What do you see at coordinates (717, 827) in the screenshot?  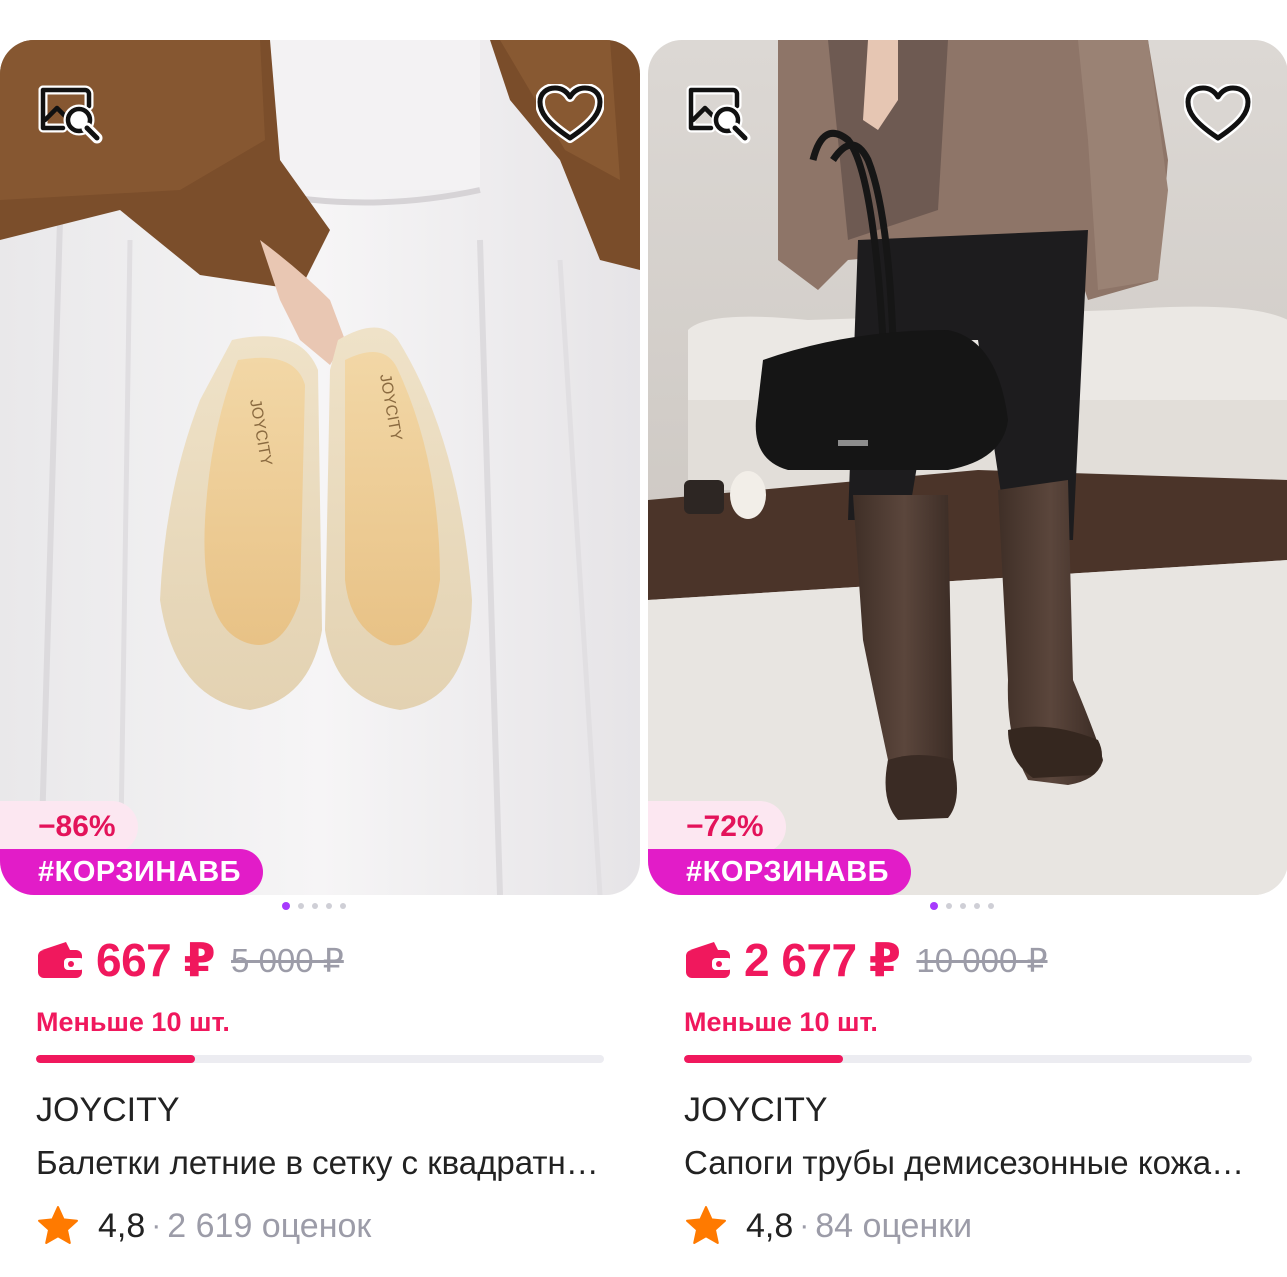 I see `discount-badge: −72%` at bounding box center [717, 827].